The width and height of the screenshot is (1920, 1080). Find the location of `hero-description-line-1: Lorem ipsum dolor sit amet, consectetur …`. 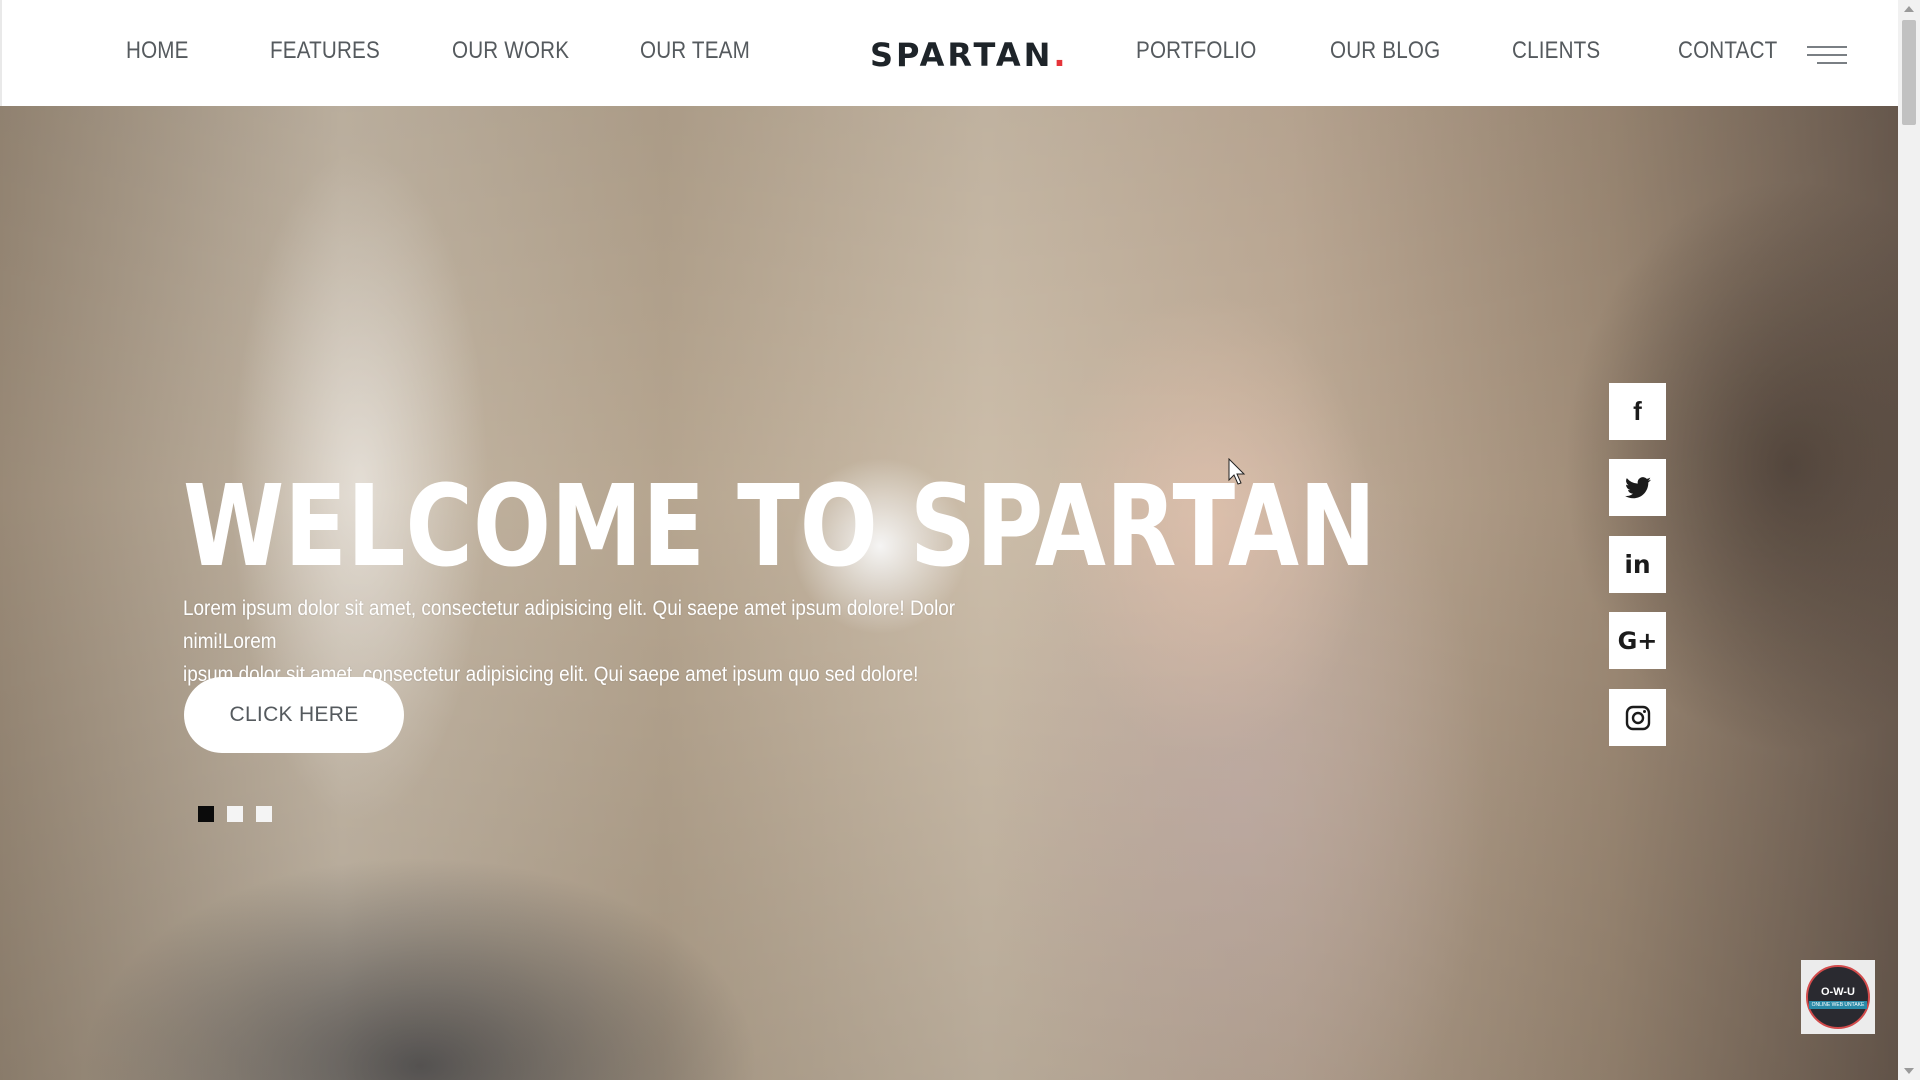

hero-description-line-1: Lorem ipsum dolor sit amet, consectetur … is located at coordinates (569, 625).